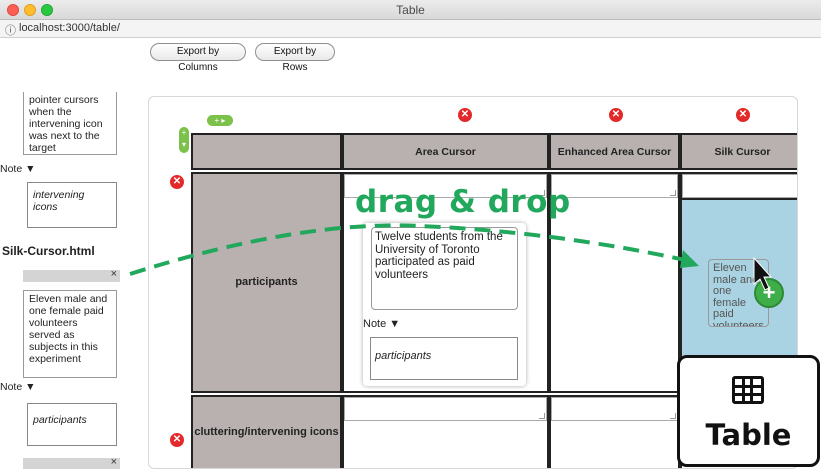 This screenshot has height=469, width=821. What do you see at coordinates (463, 202) in the screenshot?
I see `drag-drop-label: drag & drop` at bounding box center [463, 202].